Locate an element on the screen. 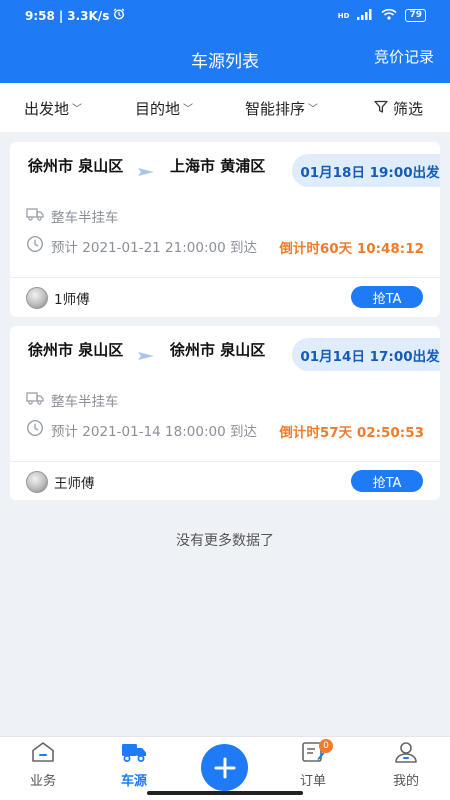 The image size is (450, 800). plus-icon is located at coordinates (224, 767).